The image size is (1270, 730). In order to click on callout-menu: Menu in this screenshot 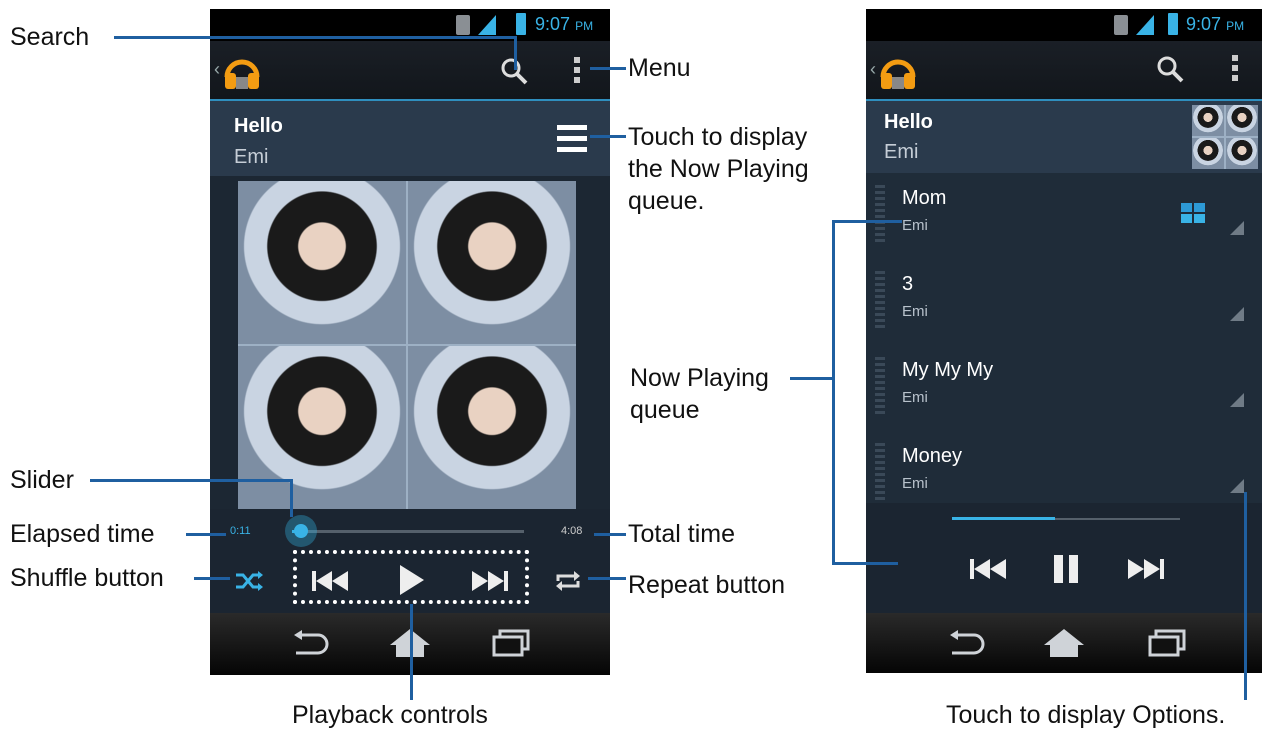, I will do `click(659, 68)`.